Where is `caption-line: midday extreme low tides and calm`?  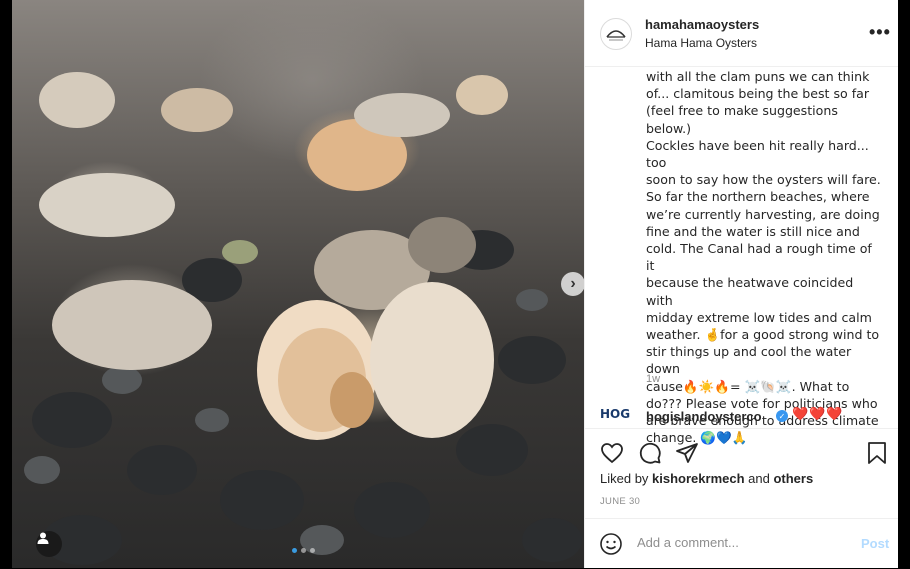 caption-line: midday extreme low tides and calm is located at coordinates (759, 317).